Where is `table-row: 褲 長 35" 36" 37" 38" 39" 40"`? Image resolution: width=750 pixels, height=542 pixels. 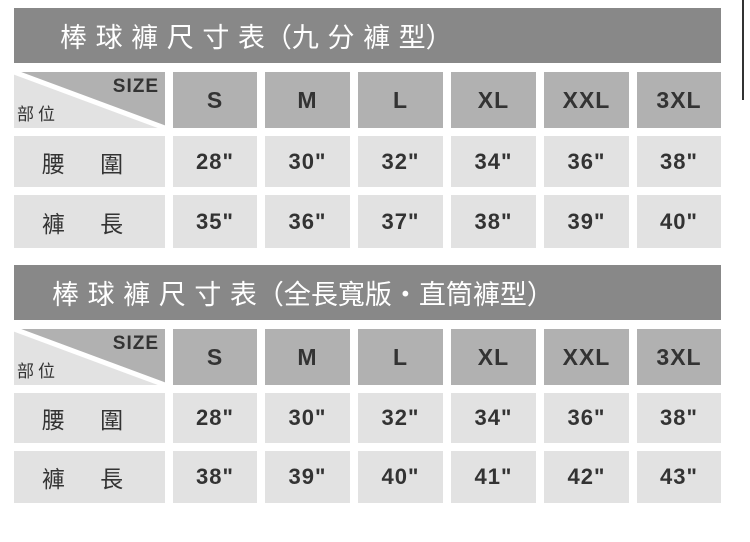
table-row: 褲 長 35" 36" 37" 38" 39" 40" is located at coordinates (367, 221).